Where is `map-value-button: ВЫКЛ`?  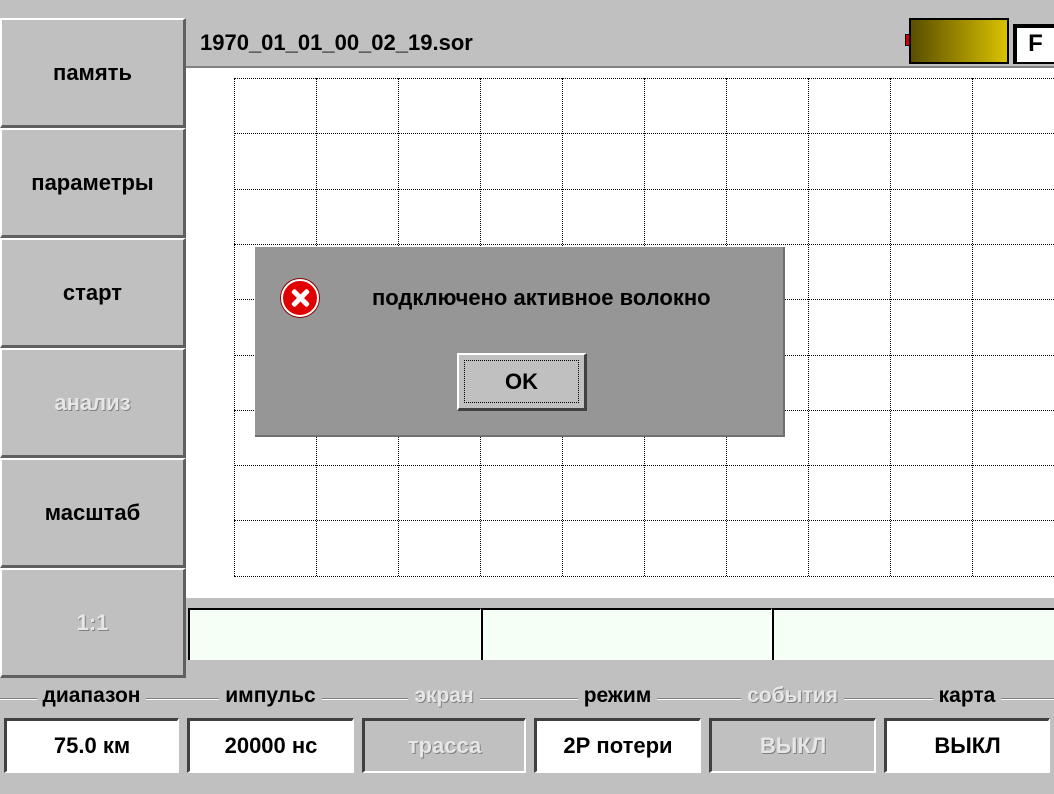
map-value-button: ВЫКЛ is located at coordinates (967, 745).